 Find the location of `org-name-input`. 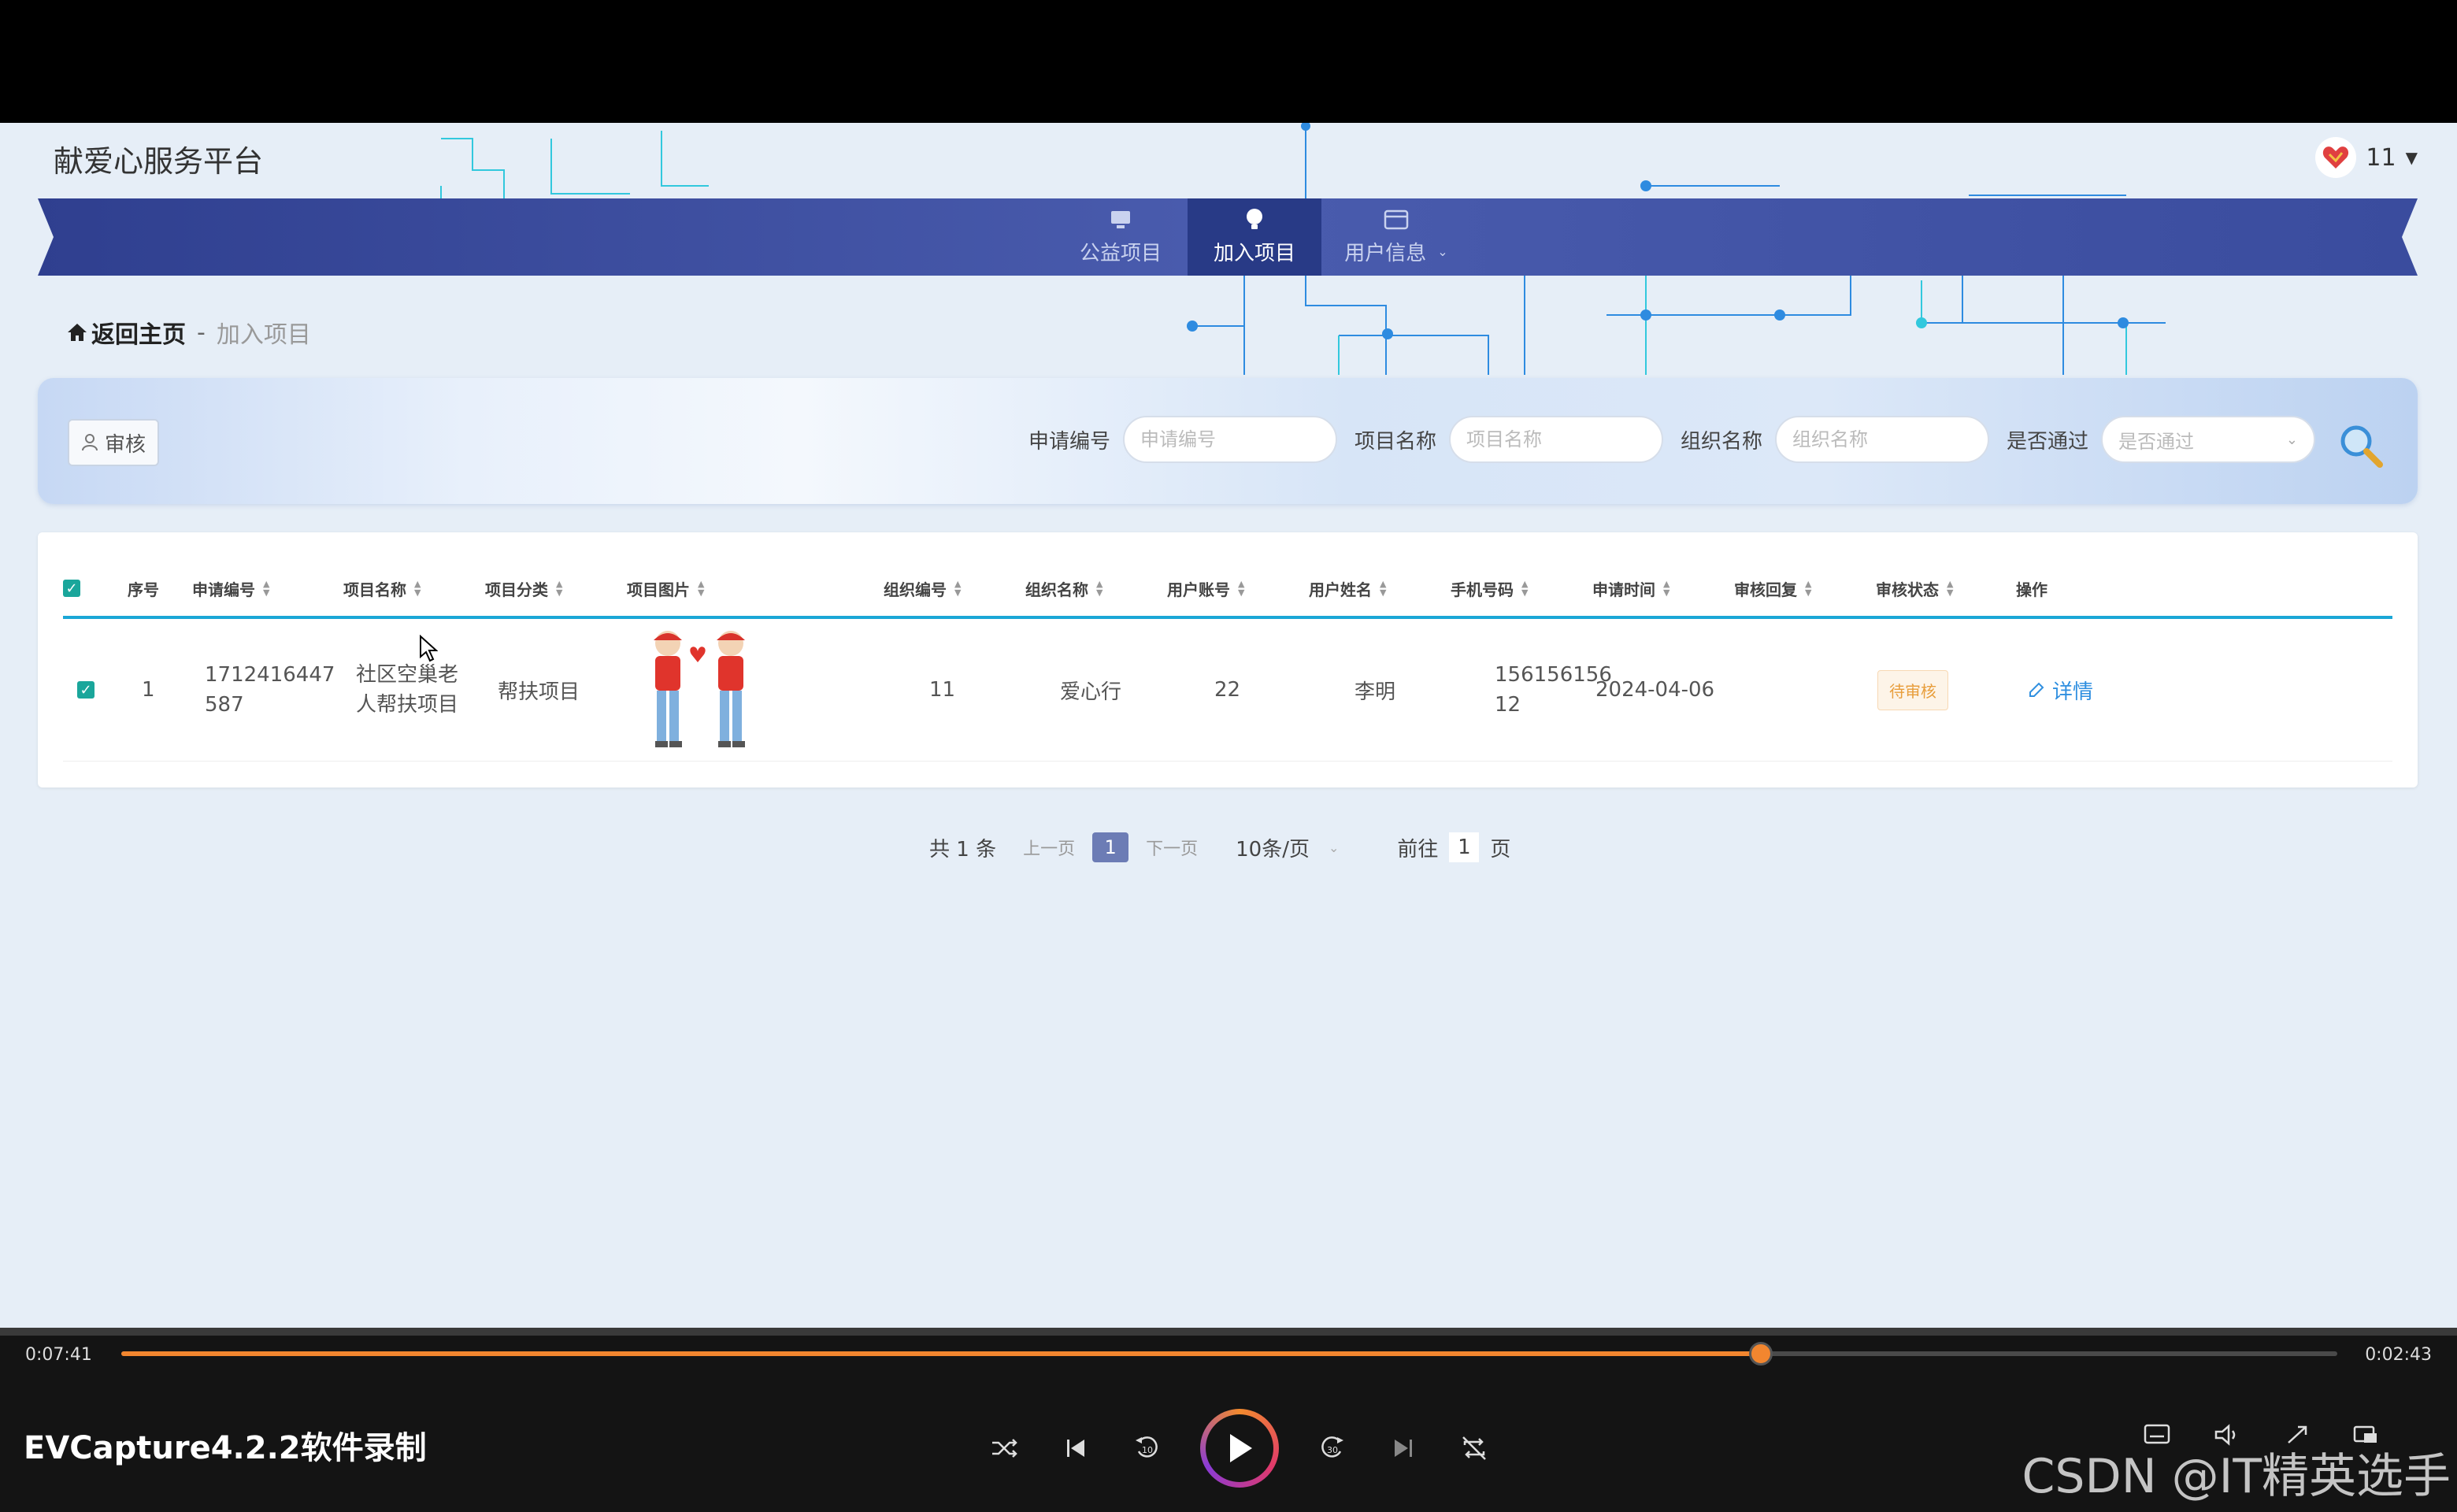

org-name-input is located at coordinates (1882, 439).